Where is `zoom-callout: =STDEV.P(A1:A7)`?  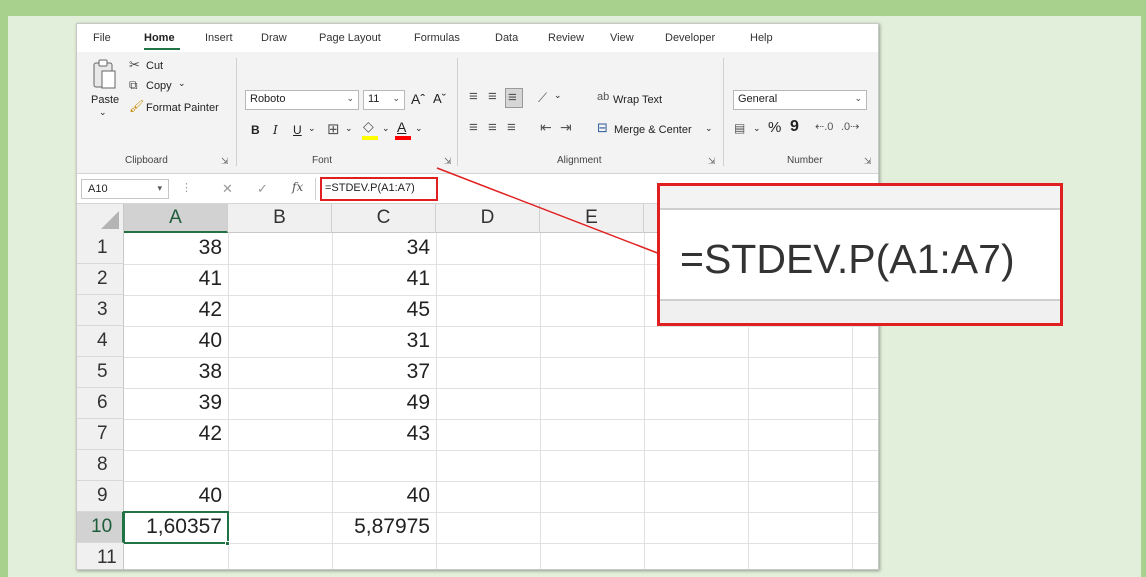
zoom-callout: =STDEV.P(A1:A7) is located at coordinates (860, 254).